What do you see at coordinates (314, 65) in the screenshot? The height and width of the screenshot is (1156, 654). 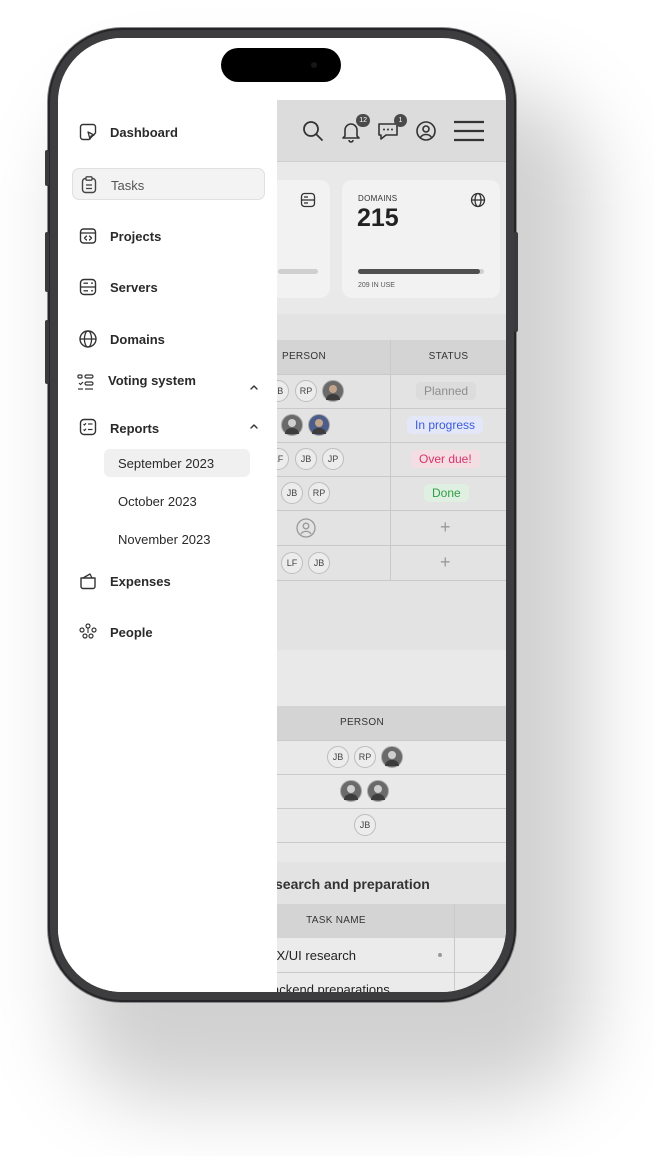 I see `camera-icon` at bounding box center [314, 65].